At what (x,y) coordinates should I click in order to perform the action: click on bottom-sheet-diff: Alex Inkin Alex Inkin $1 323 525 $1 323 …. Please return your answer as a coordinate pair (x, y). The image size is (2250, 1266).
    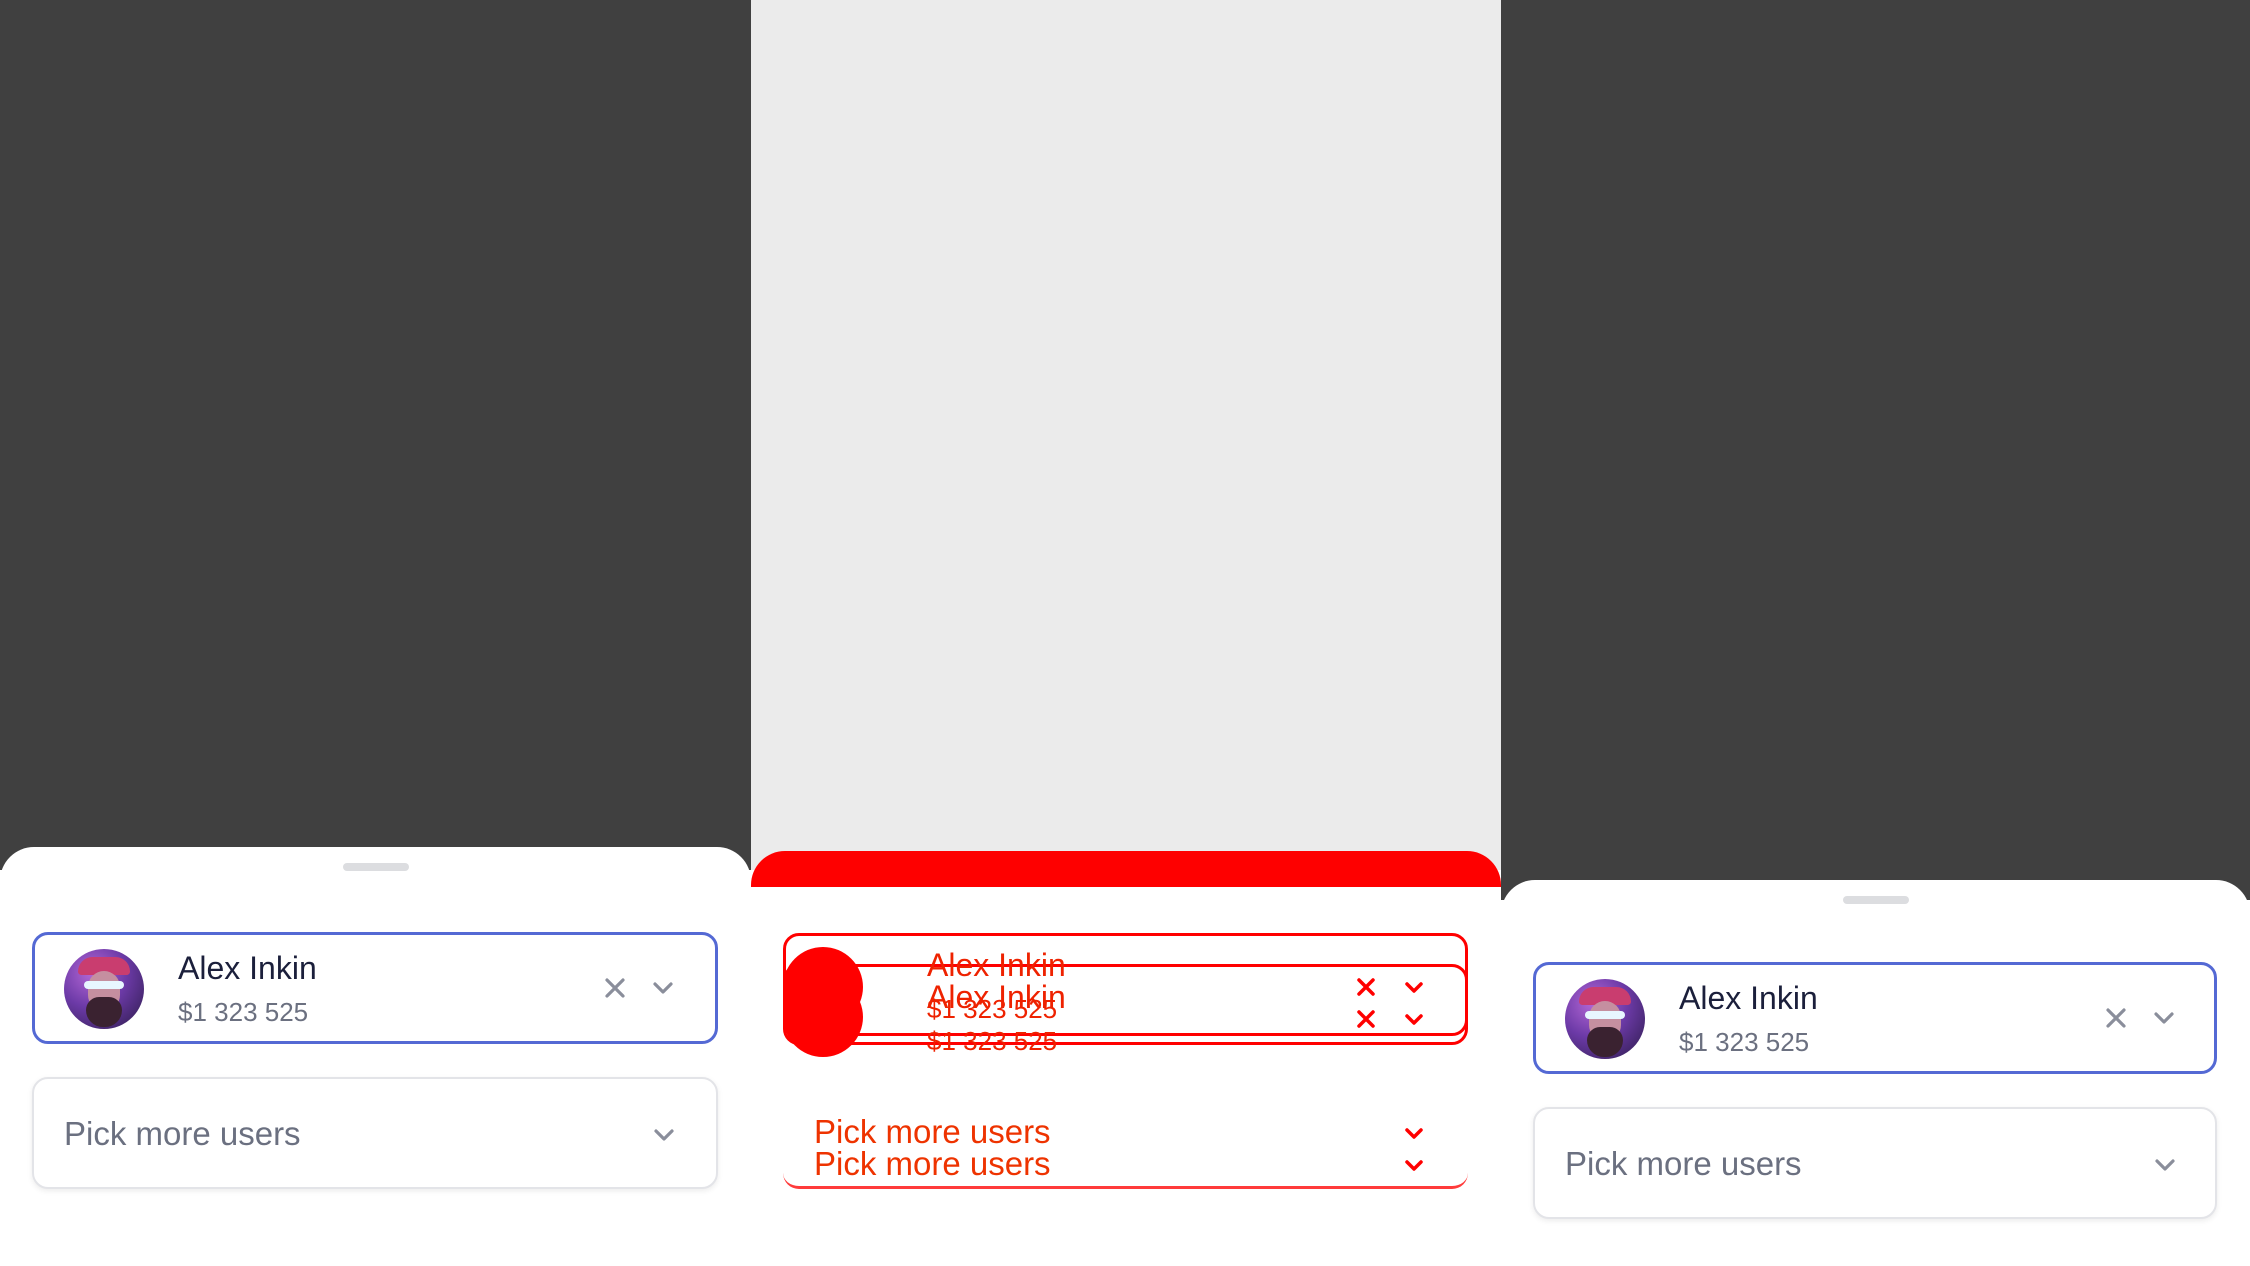
    Looking at the image, I should click on (1126, 1058).